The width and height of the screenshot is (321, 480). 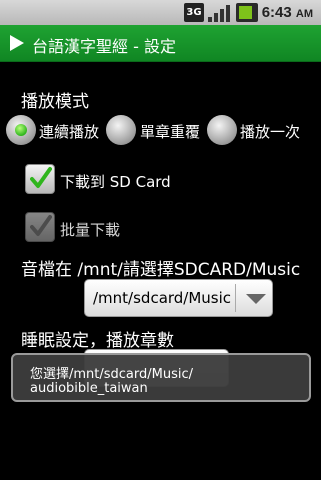 What do you see at coordinates (304, 14) in the screenshot?
I see `clock-ampm: AM` at bounding box center [304, 14].